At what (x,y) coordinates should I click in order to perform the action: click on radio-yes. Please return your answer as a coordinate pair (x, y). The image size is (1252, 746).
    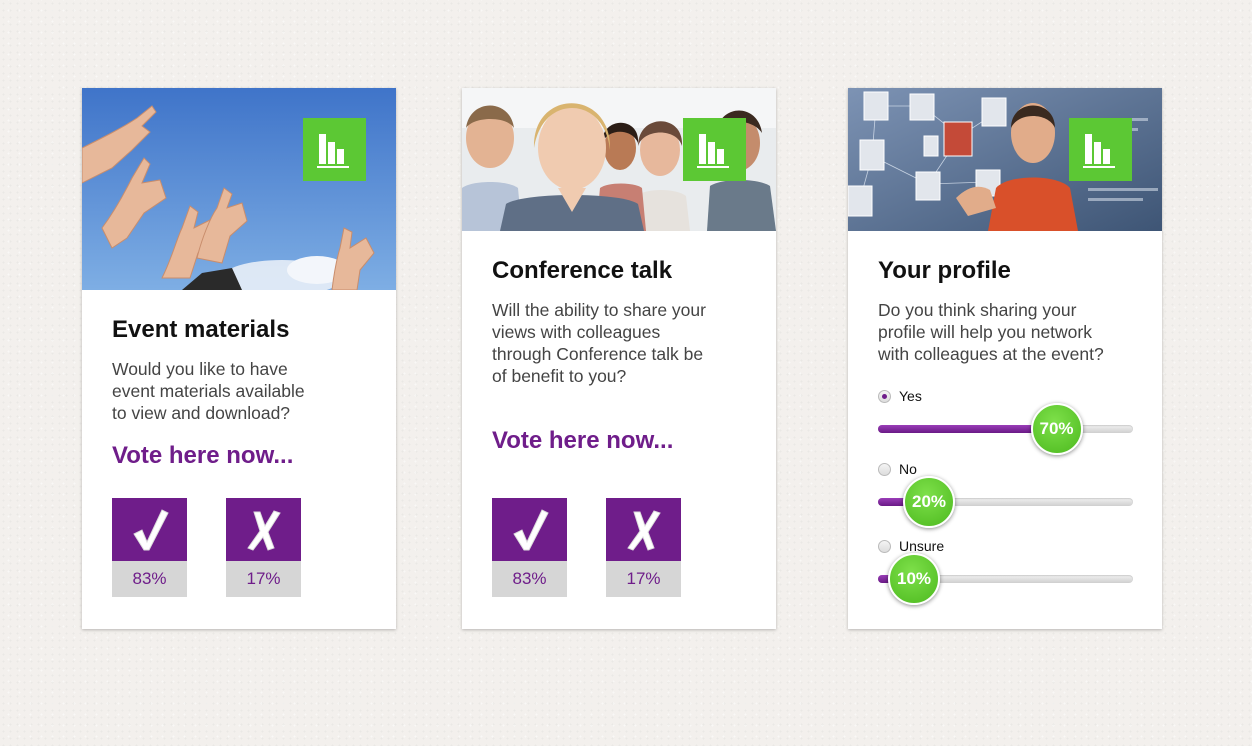
    Looking at the image, I should click on (884, 396).